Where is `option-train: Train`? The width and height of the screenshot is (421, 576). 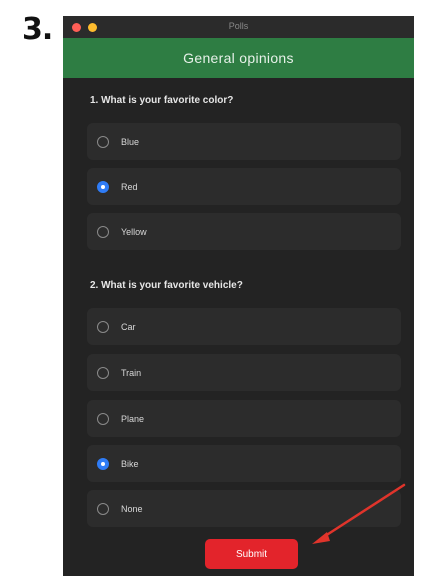 option-train: Train is located at coordinates (244, 372).